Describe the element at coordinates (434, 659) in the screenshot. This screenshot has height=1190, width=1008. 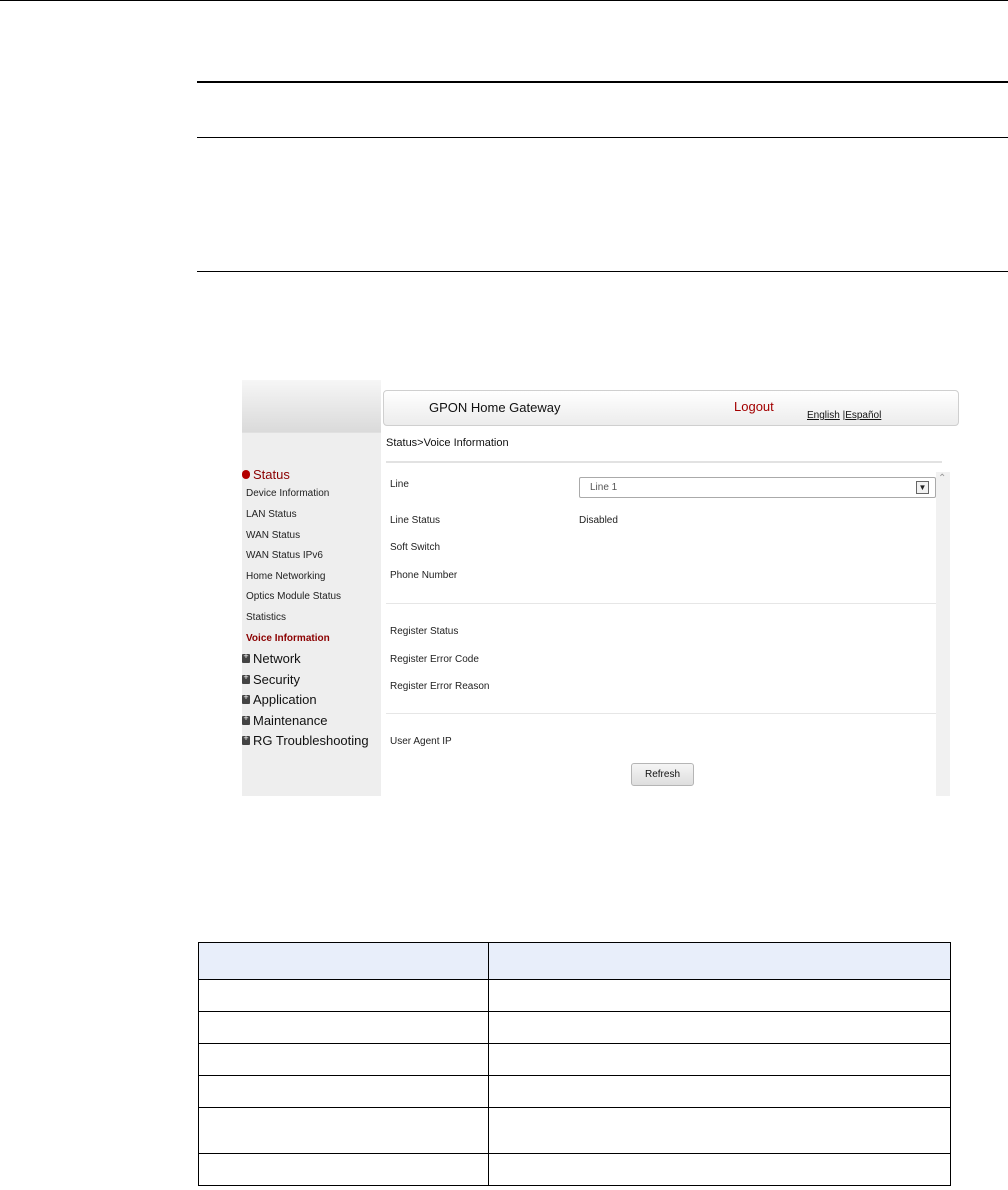
I see `register-error-code-label: Register Error Code` at that location.